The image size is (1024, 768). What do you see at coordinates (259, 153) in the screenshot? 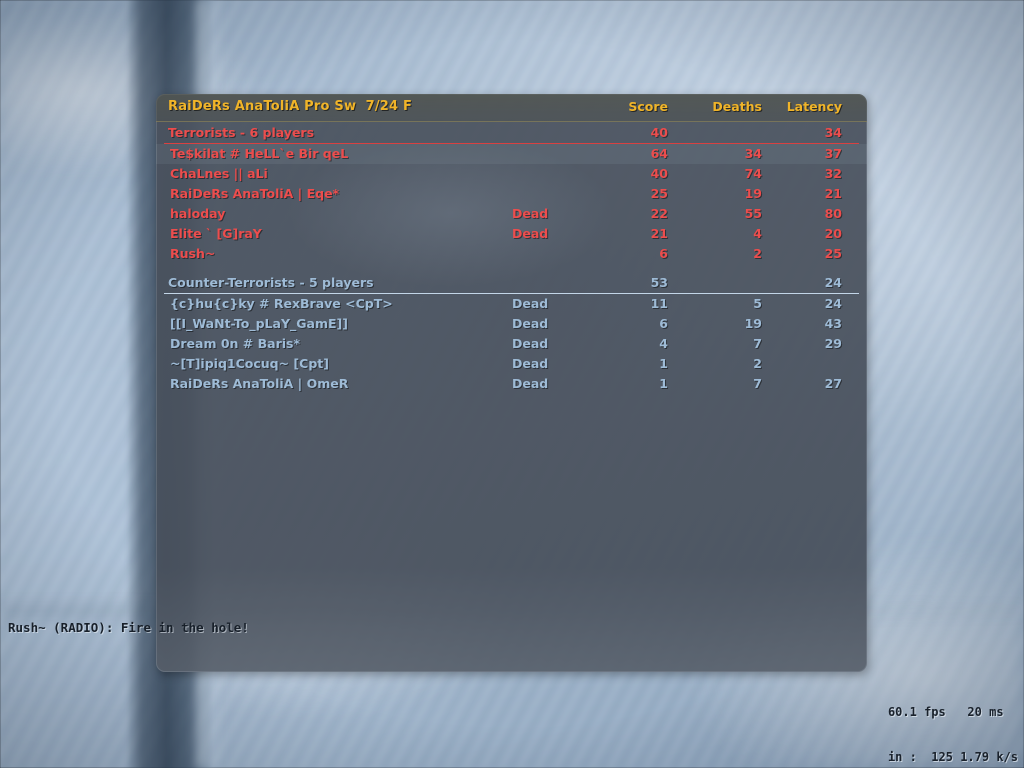
I see `player-name: Te$kilat # HeLL`e Bir qeL` at bounding box center [259, 153].